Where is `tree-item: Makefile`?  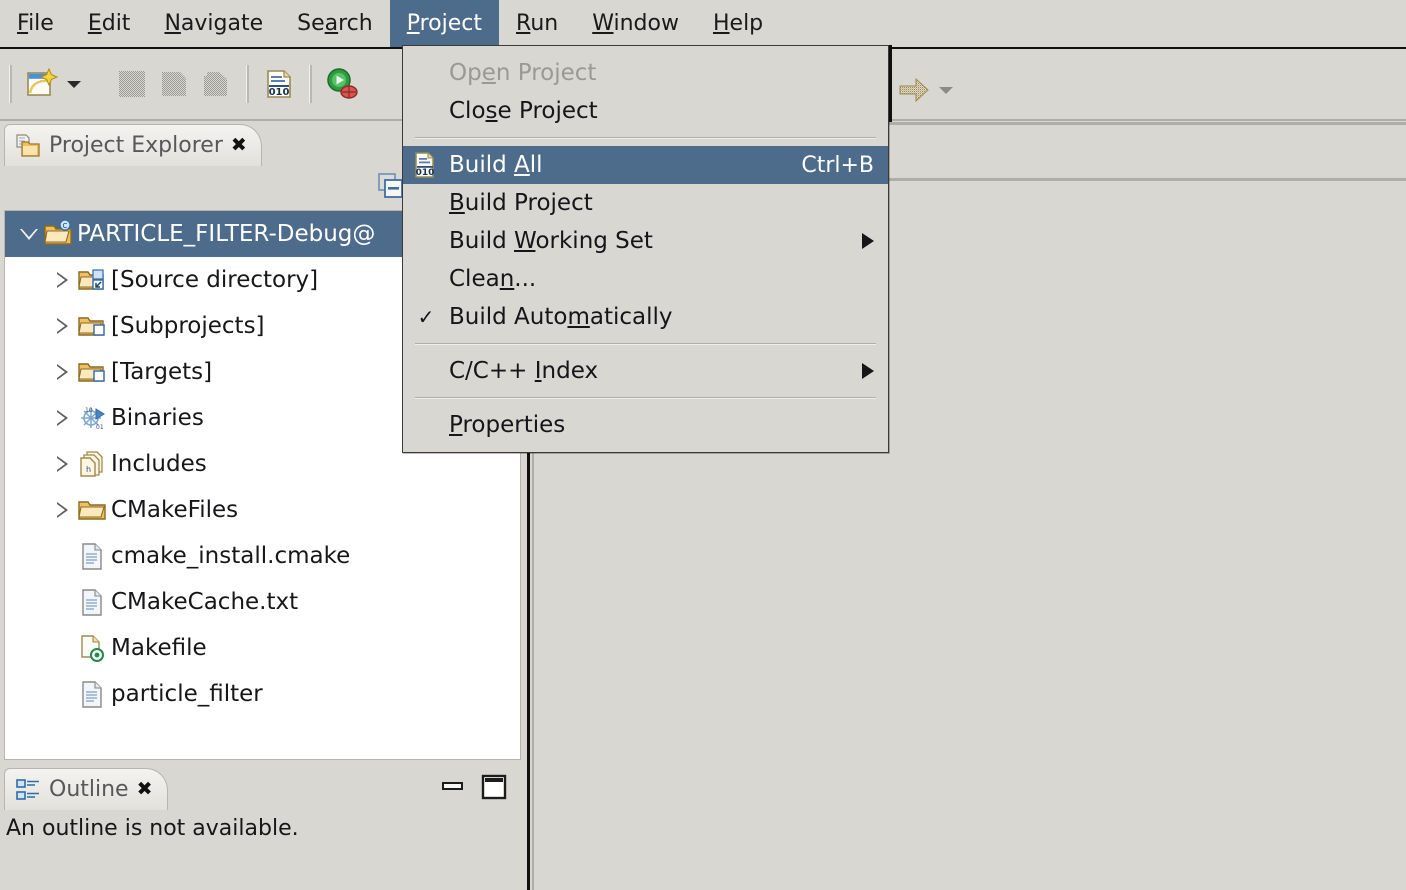
tree-item: Makefile is located at coordinates (262, 648).